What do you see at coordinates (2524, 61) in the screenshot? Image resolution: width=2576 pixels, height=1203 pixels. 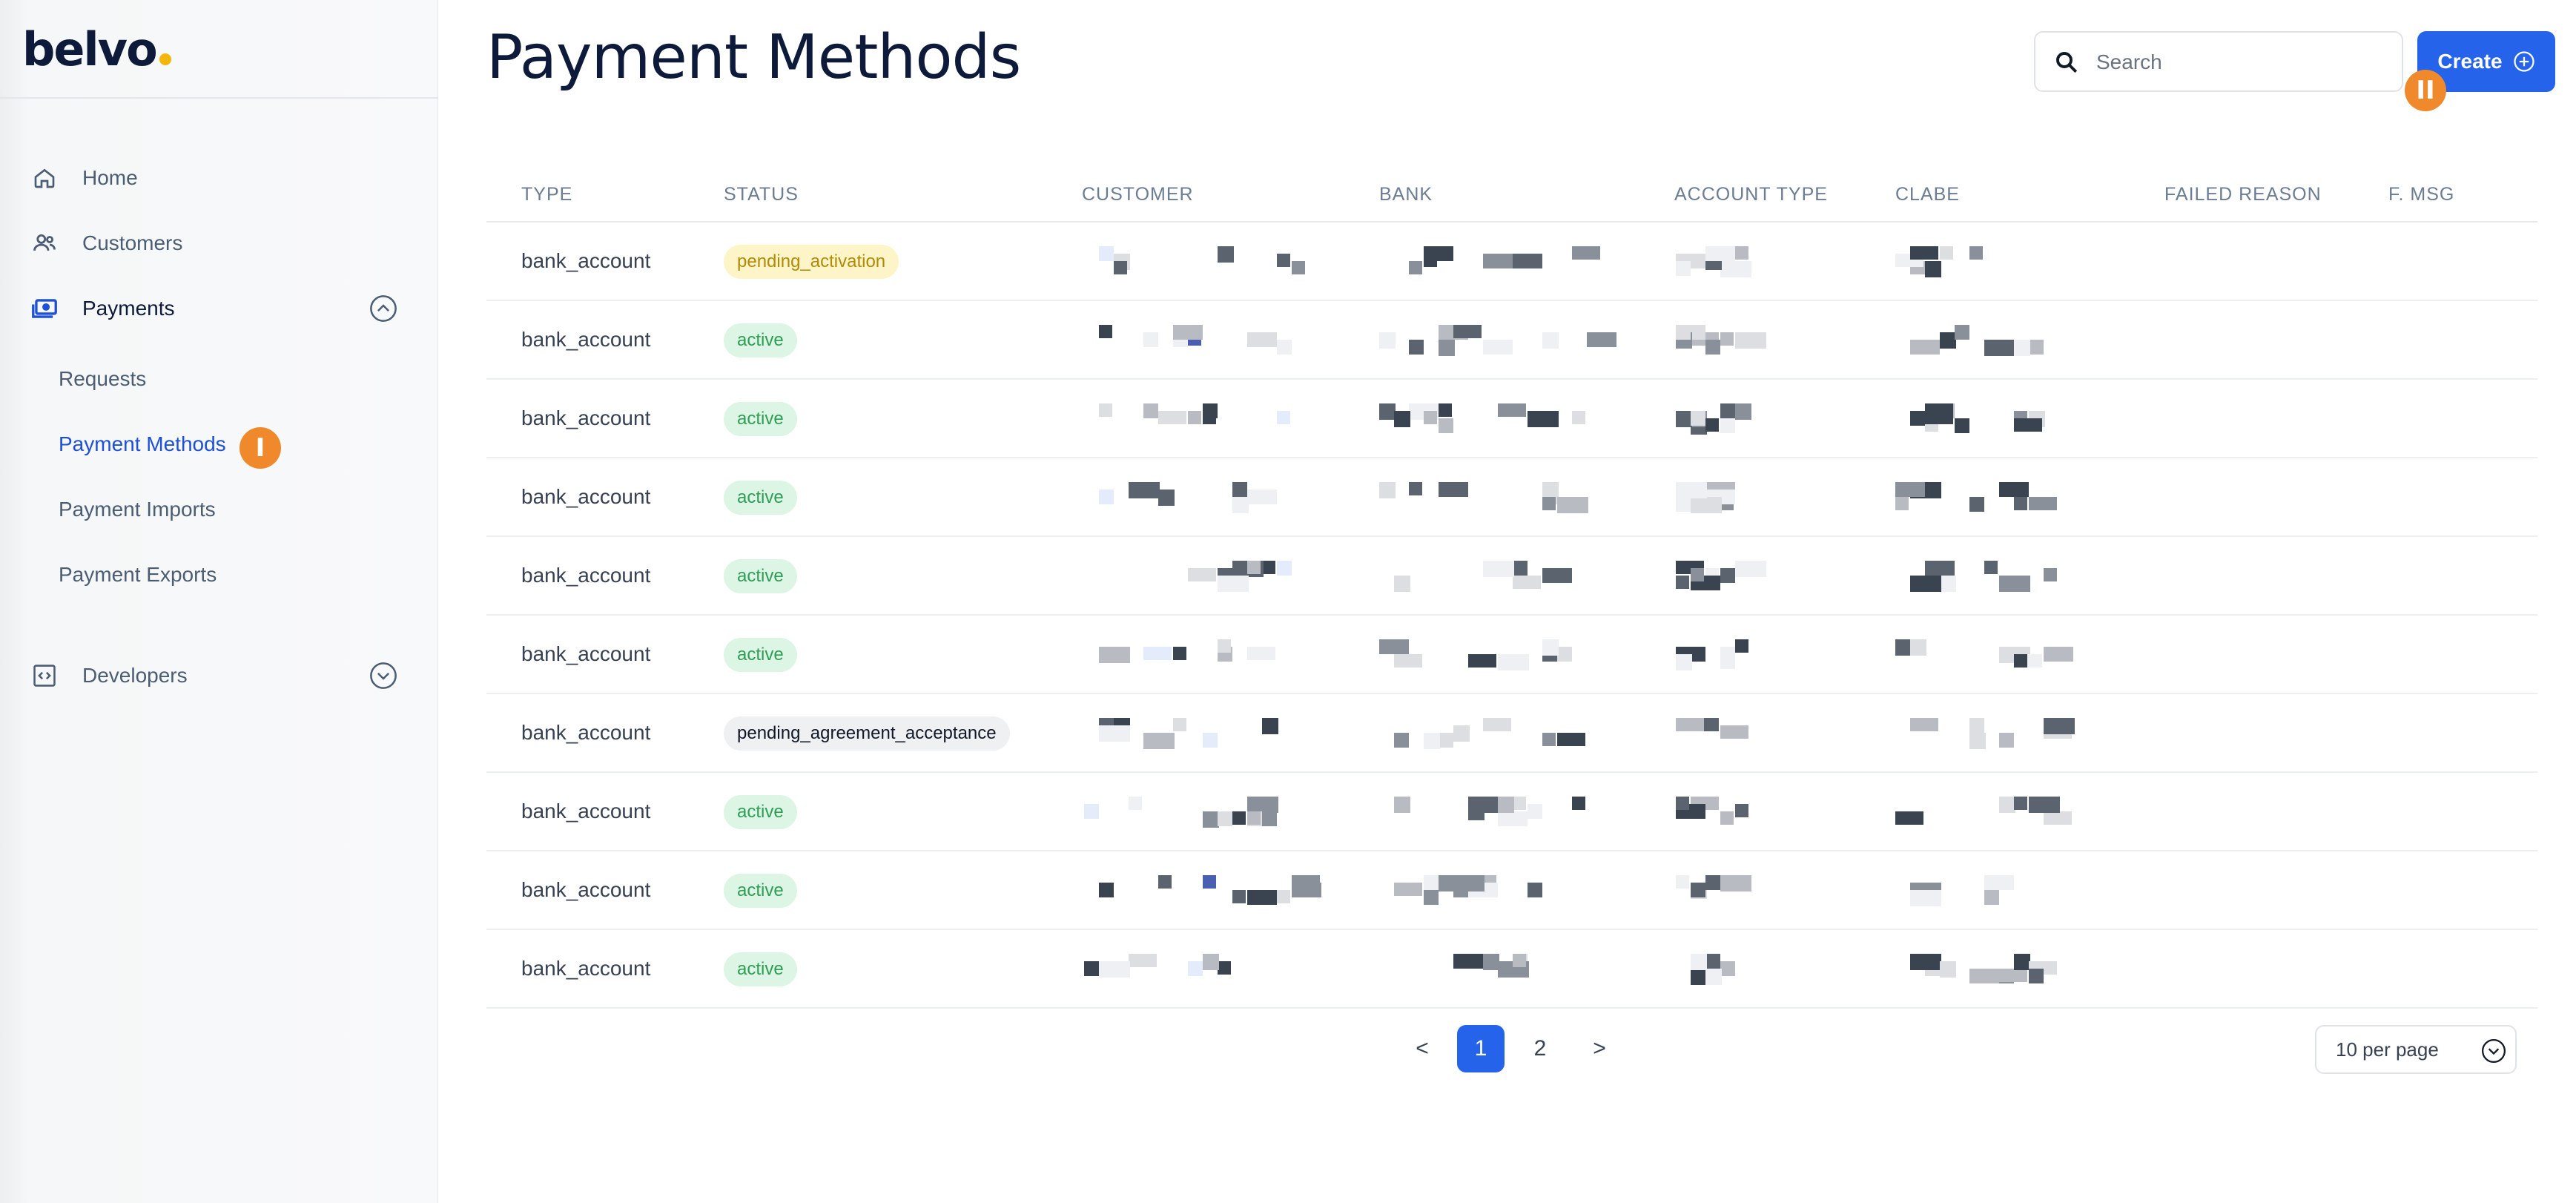 I see `plus-circle-icon` at bounding box center [2524, 61].